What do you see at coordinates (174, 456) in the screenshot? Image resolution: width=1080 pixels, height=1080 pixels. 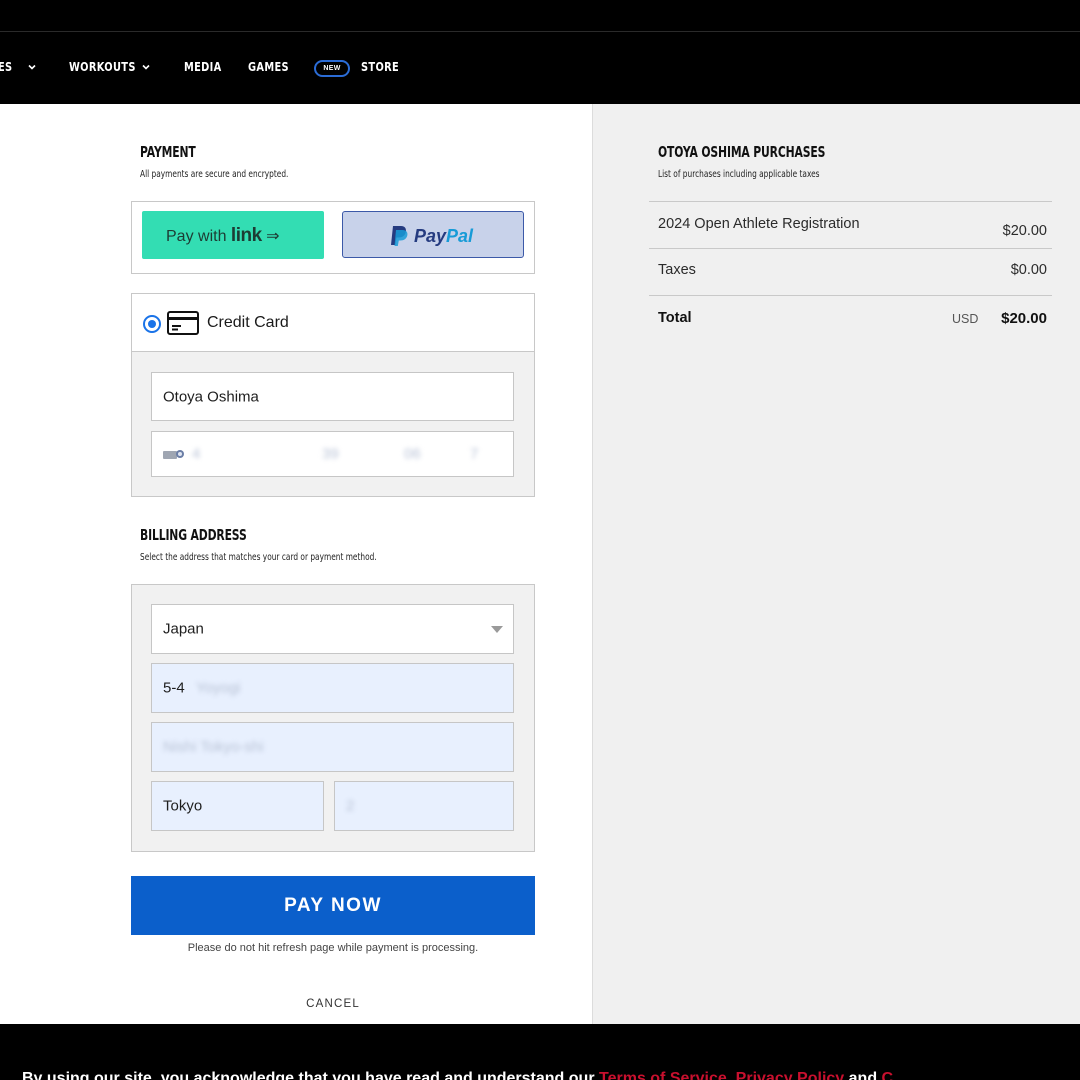 I see `card-brand-icon` at bounding box center [174, 456].